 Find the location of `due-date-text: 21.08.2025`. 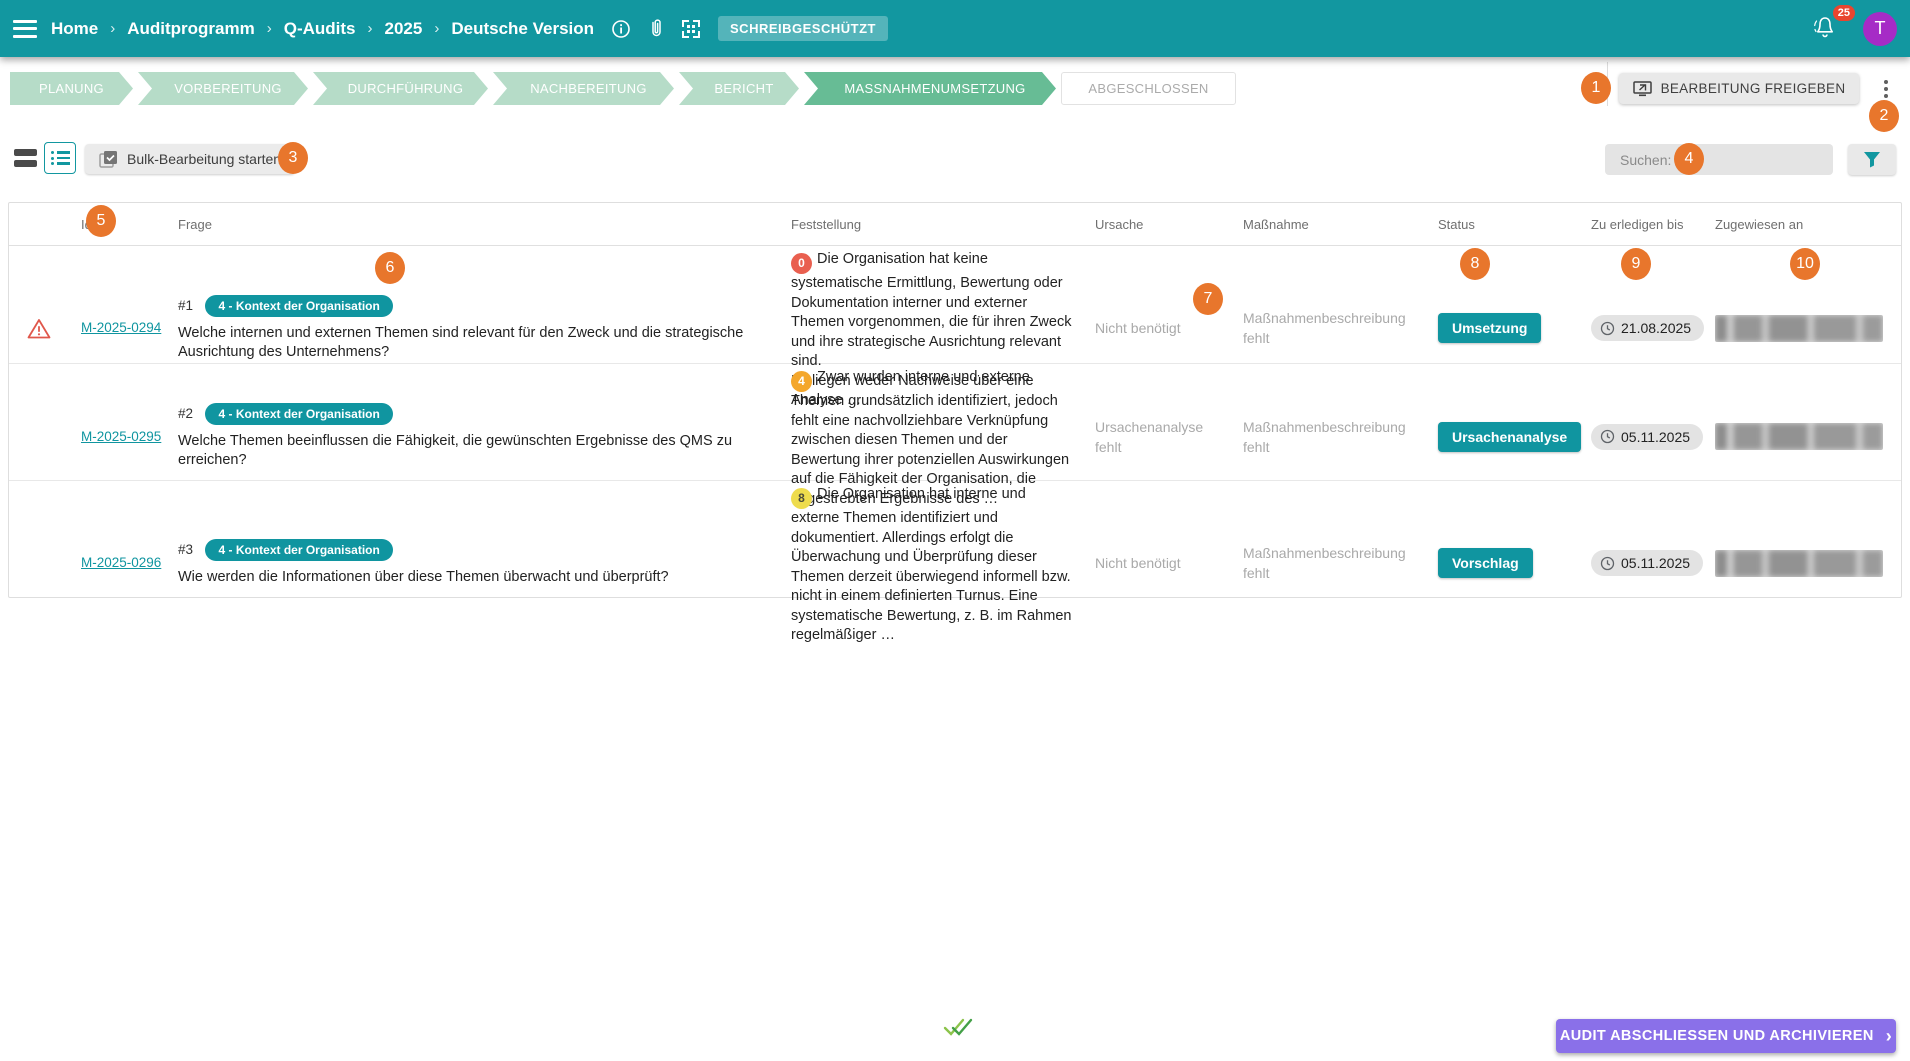

due-date-text: 21.08.2025 is located at coordinates (1656, 328).